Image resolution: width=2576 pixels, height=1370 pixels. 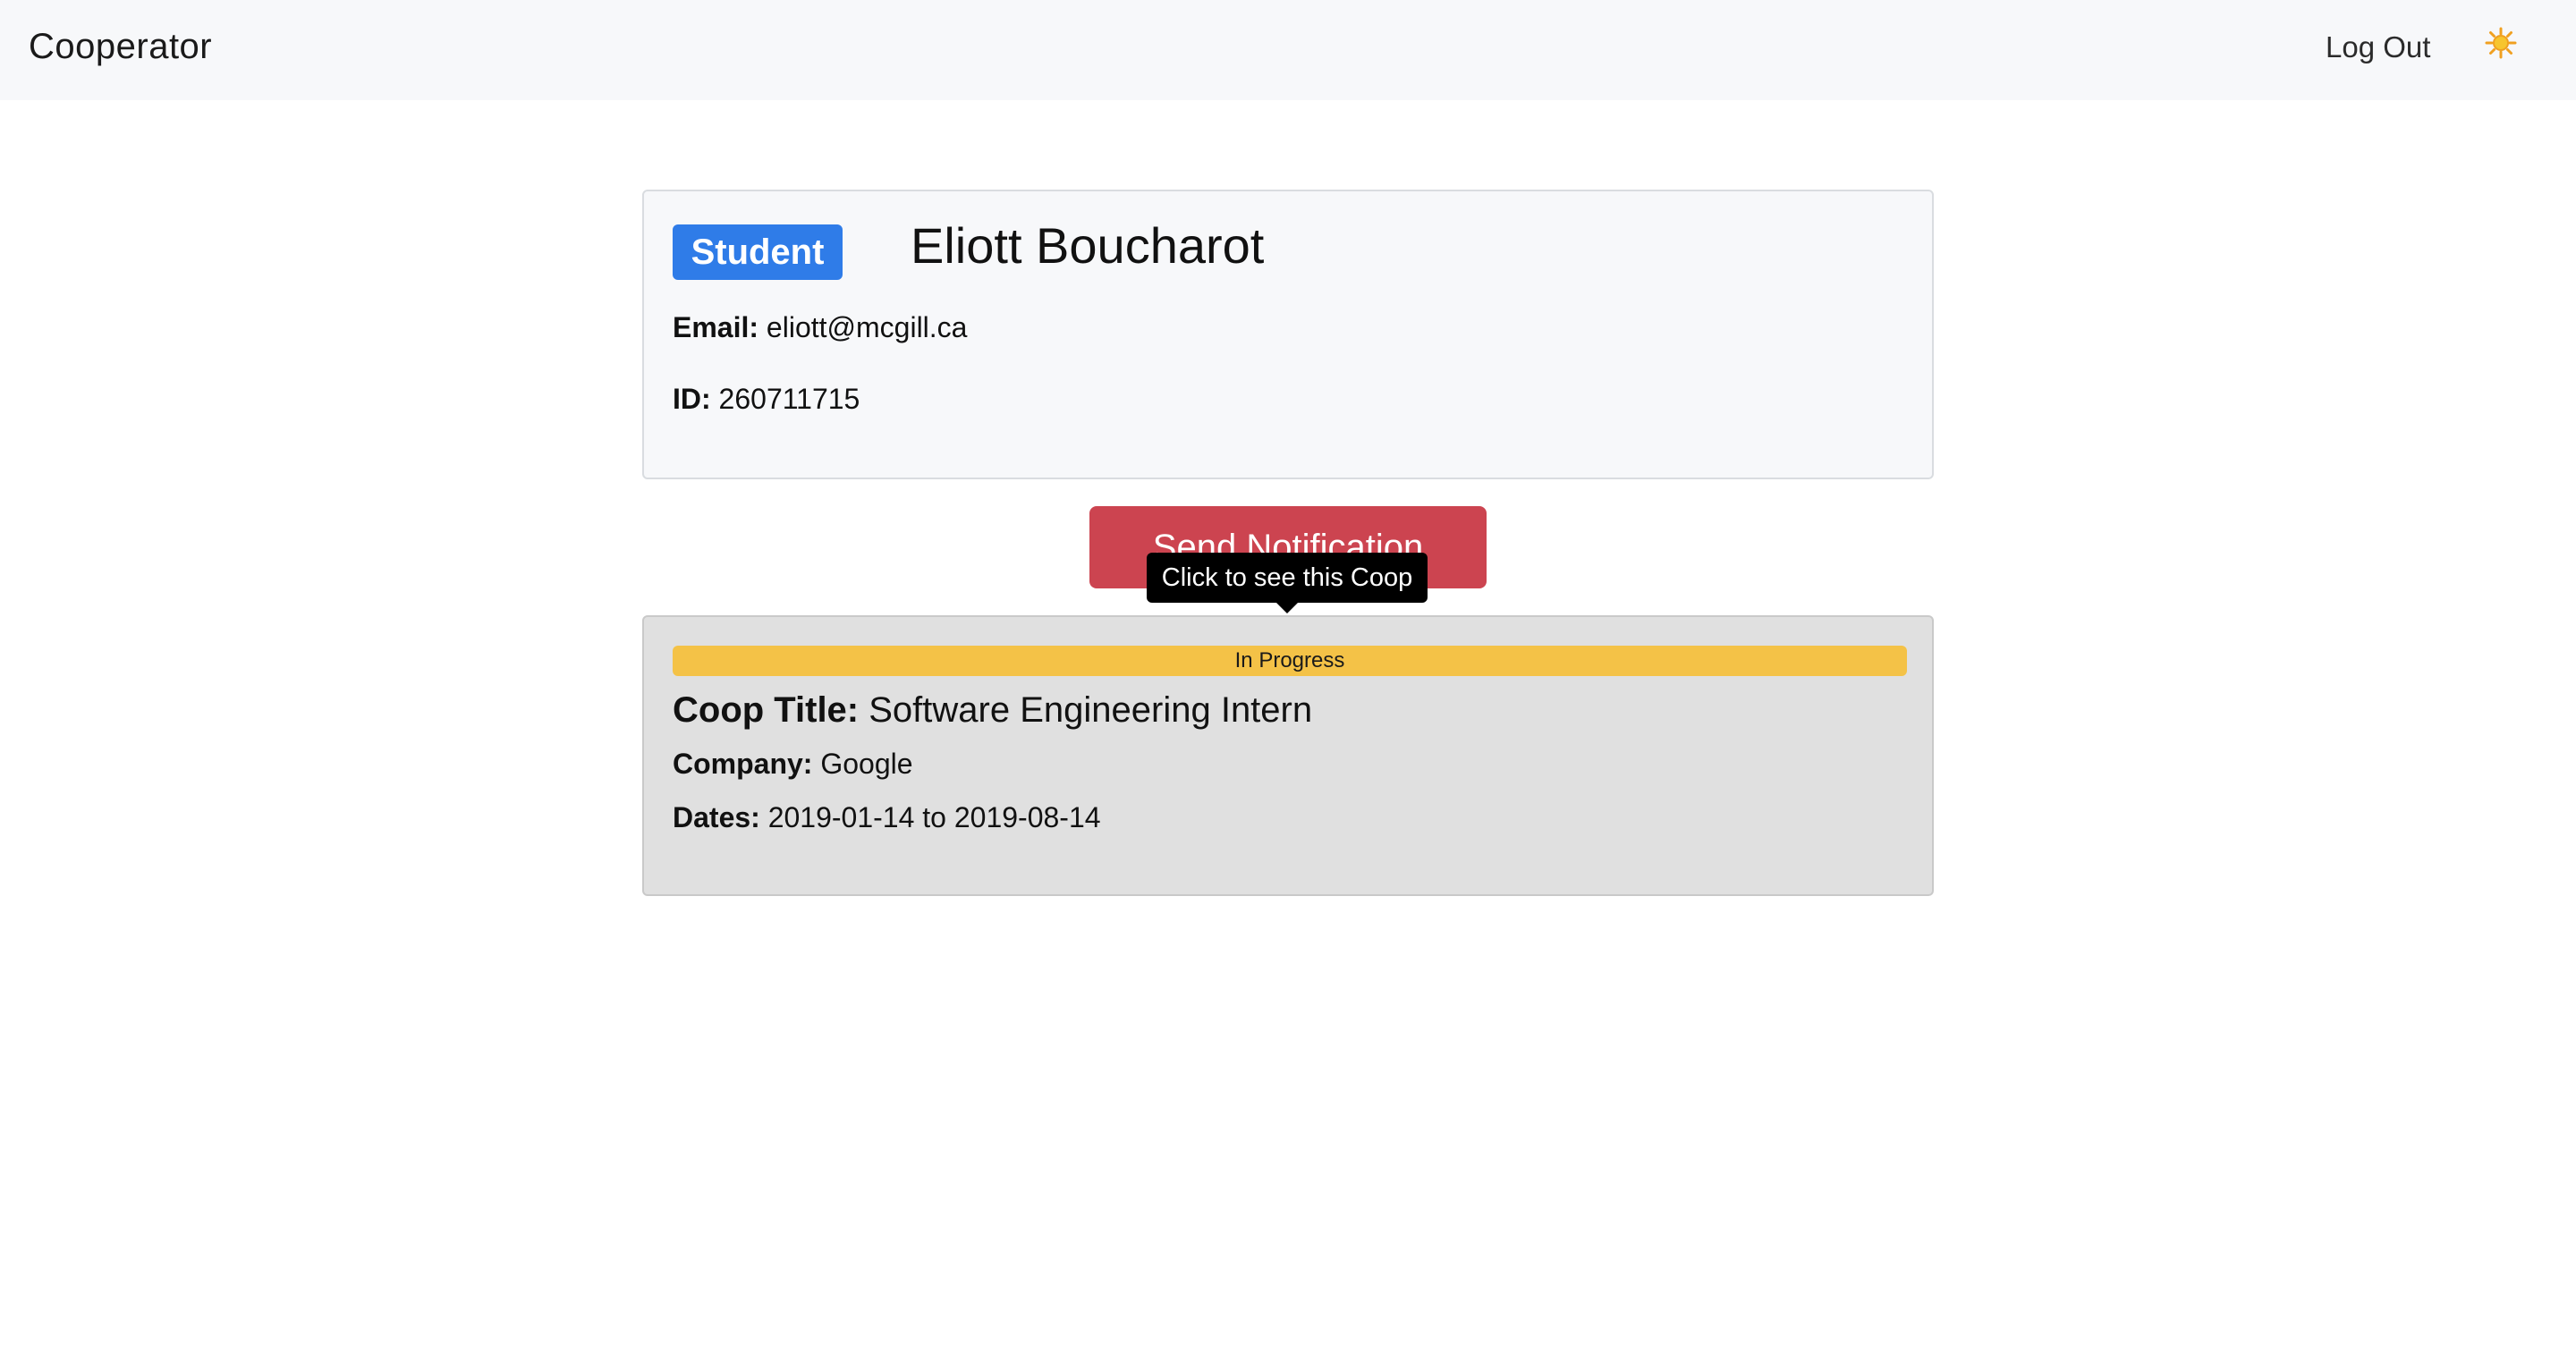 I want to click on coop-title-row: Coop Title: Software Engineering Intern, so click(x=992, y=710).